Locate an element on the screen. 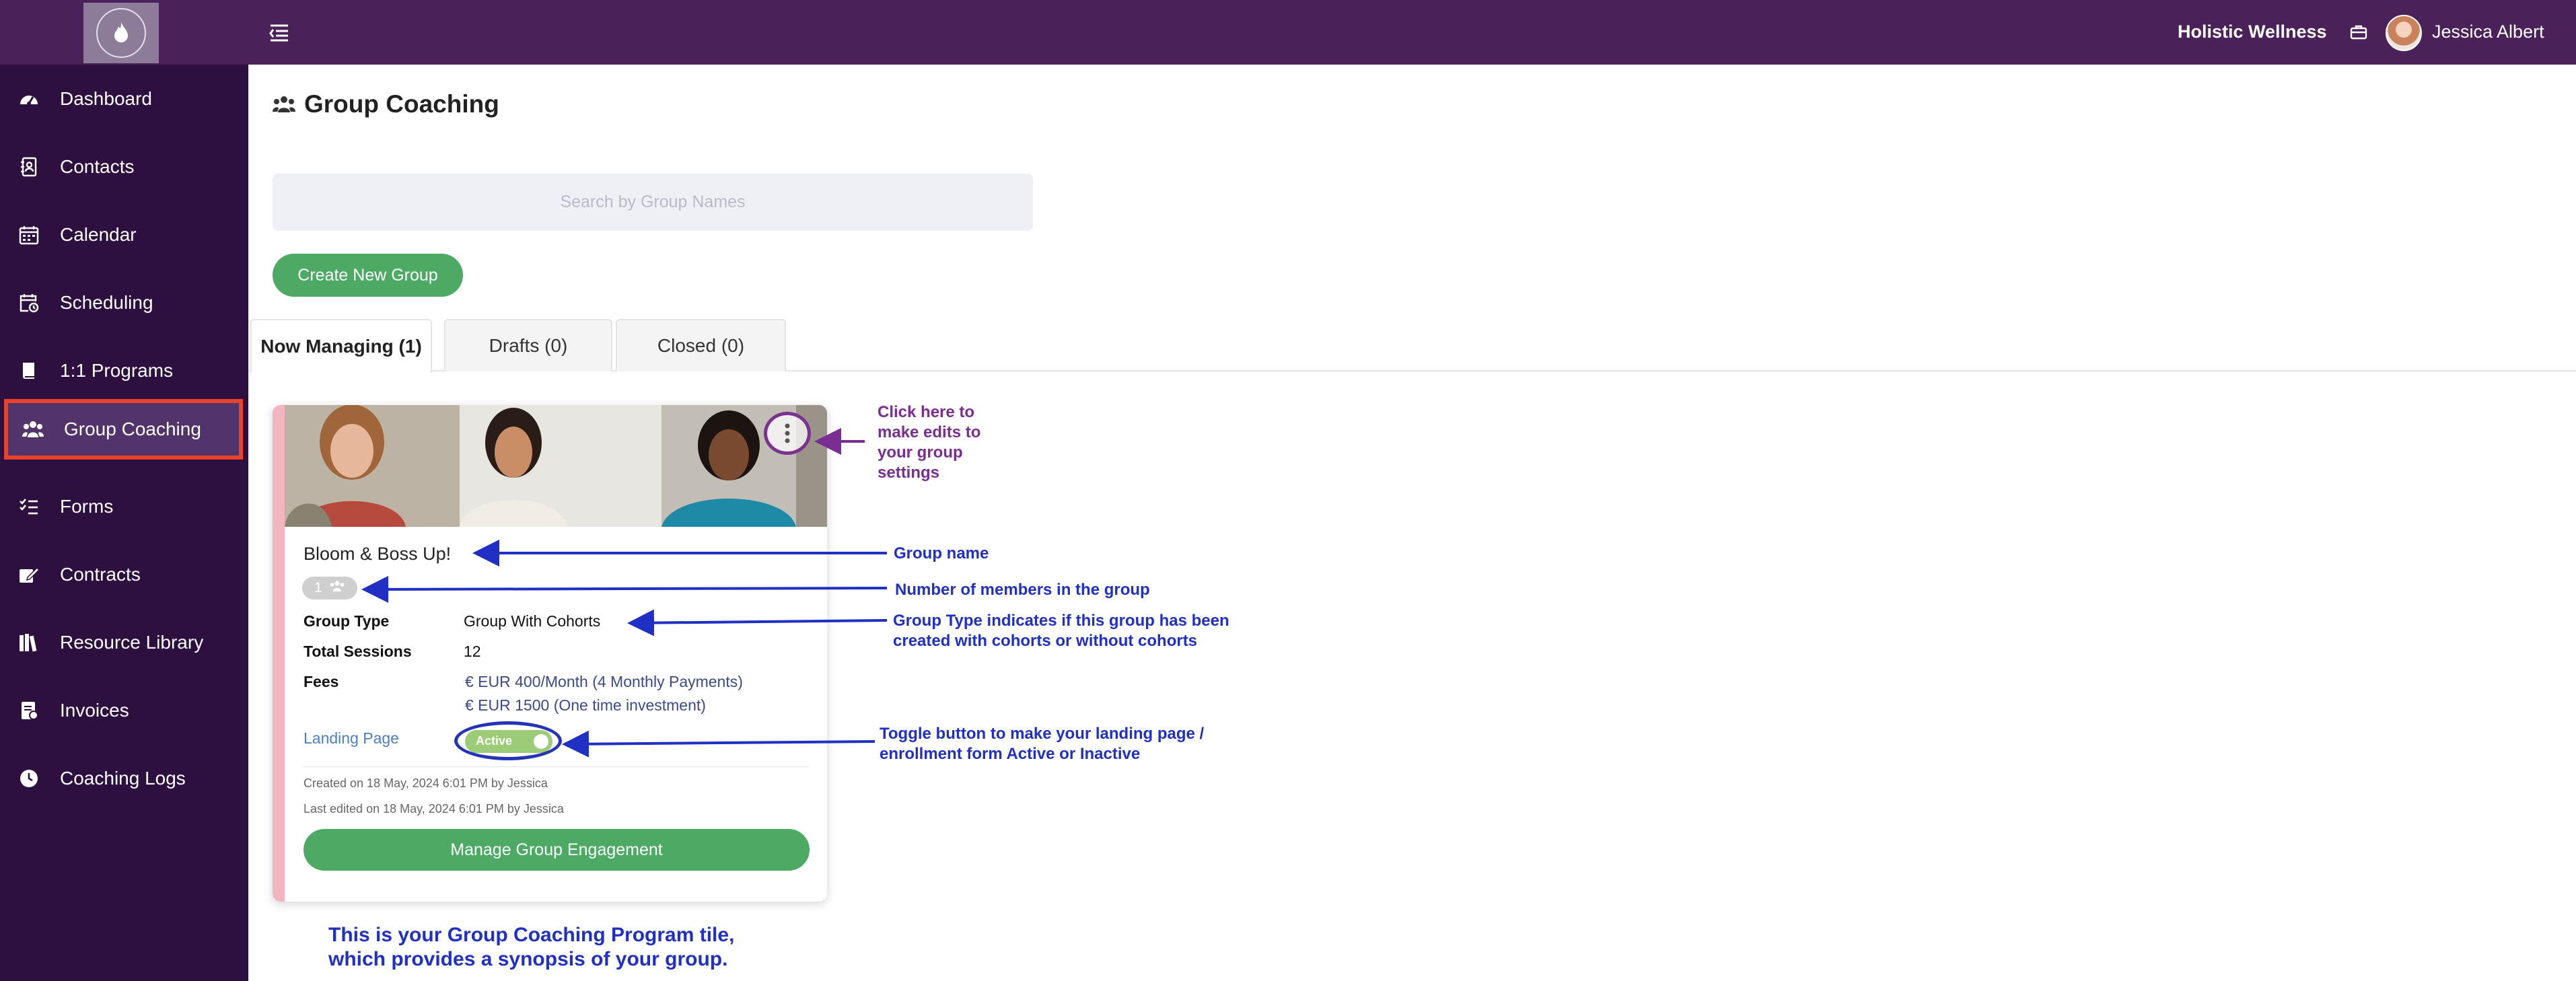 Image resolution: width=2576 pixels, height=981 pixels. fees-label: Fees is located at coordinates (321, 681).